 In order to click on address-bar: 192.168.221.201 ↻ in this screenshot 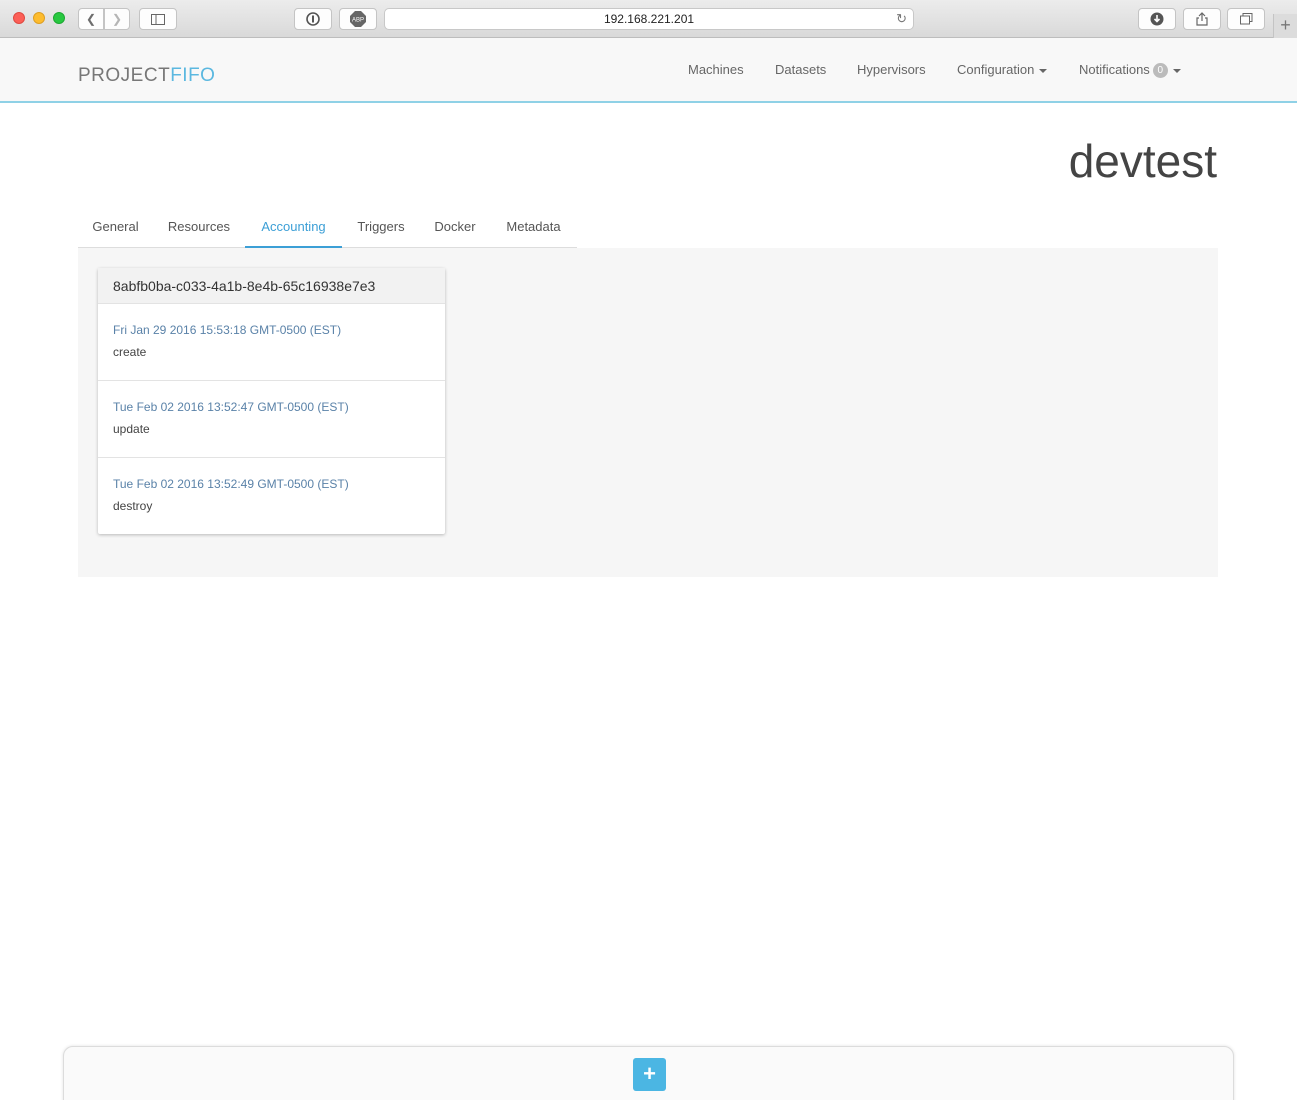, I will do `click(649, 19)`.